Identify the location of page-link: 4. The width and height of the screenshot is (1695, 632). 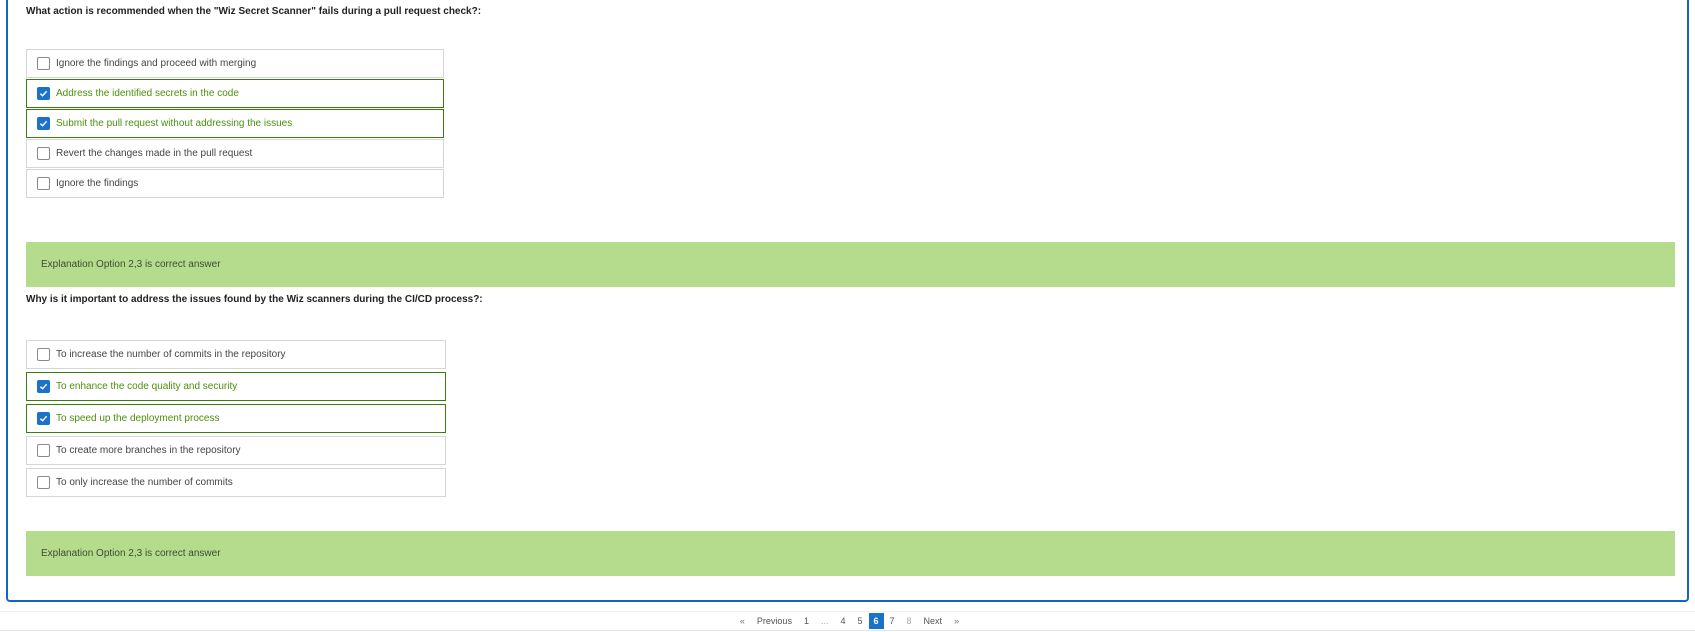
(842, 621).